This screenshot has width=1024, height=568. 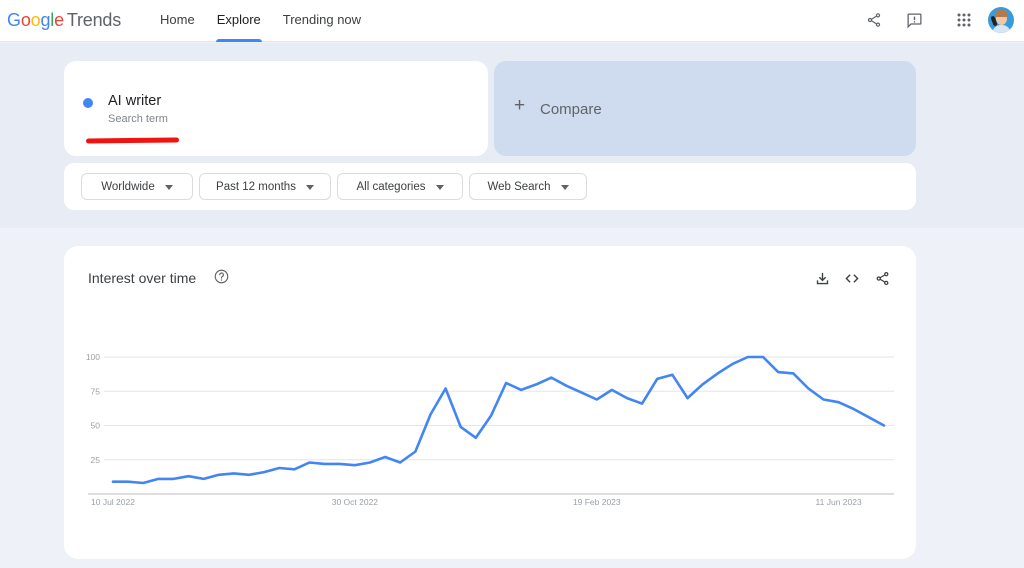 I want to click on avatar-hair, so click(x=1001, y=13).